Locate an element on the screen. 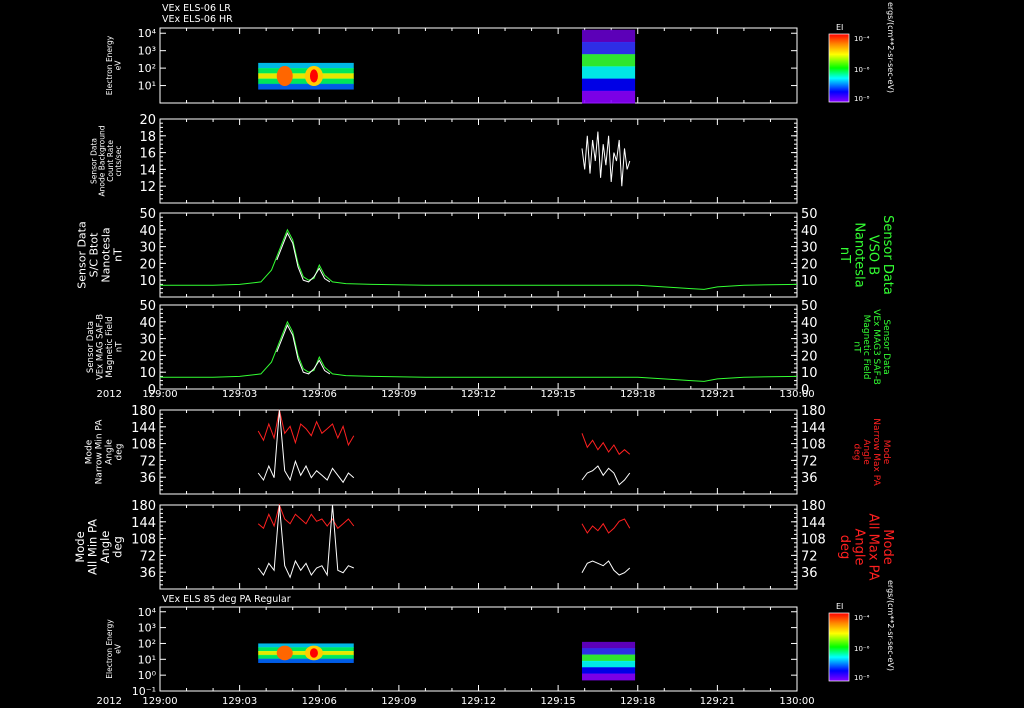  y-tick-label-right: 108 is located at coordinates (813, 445).